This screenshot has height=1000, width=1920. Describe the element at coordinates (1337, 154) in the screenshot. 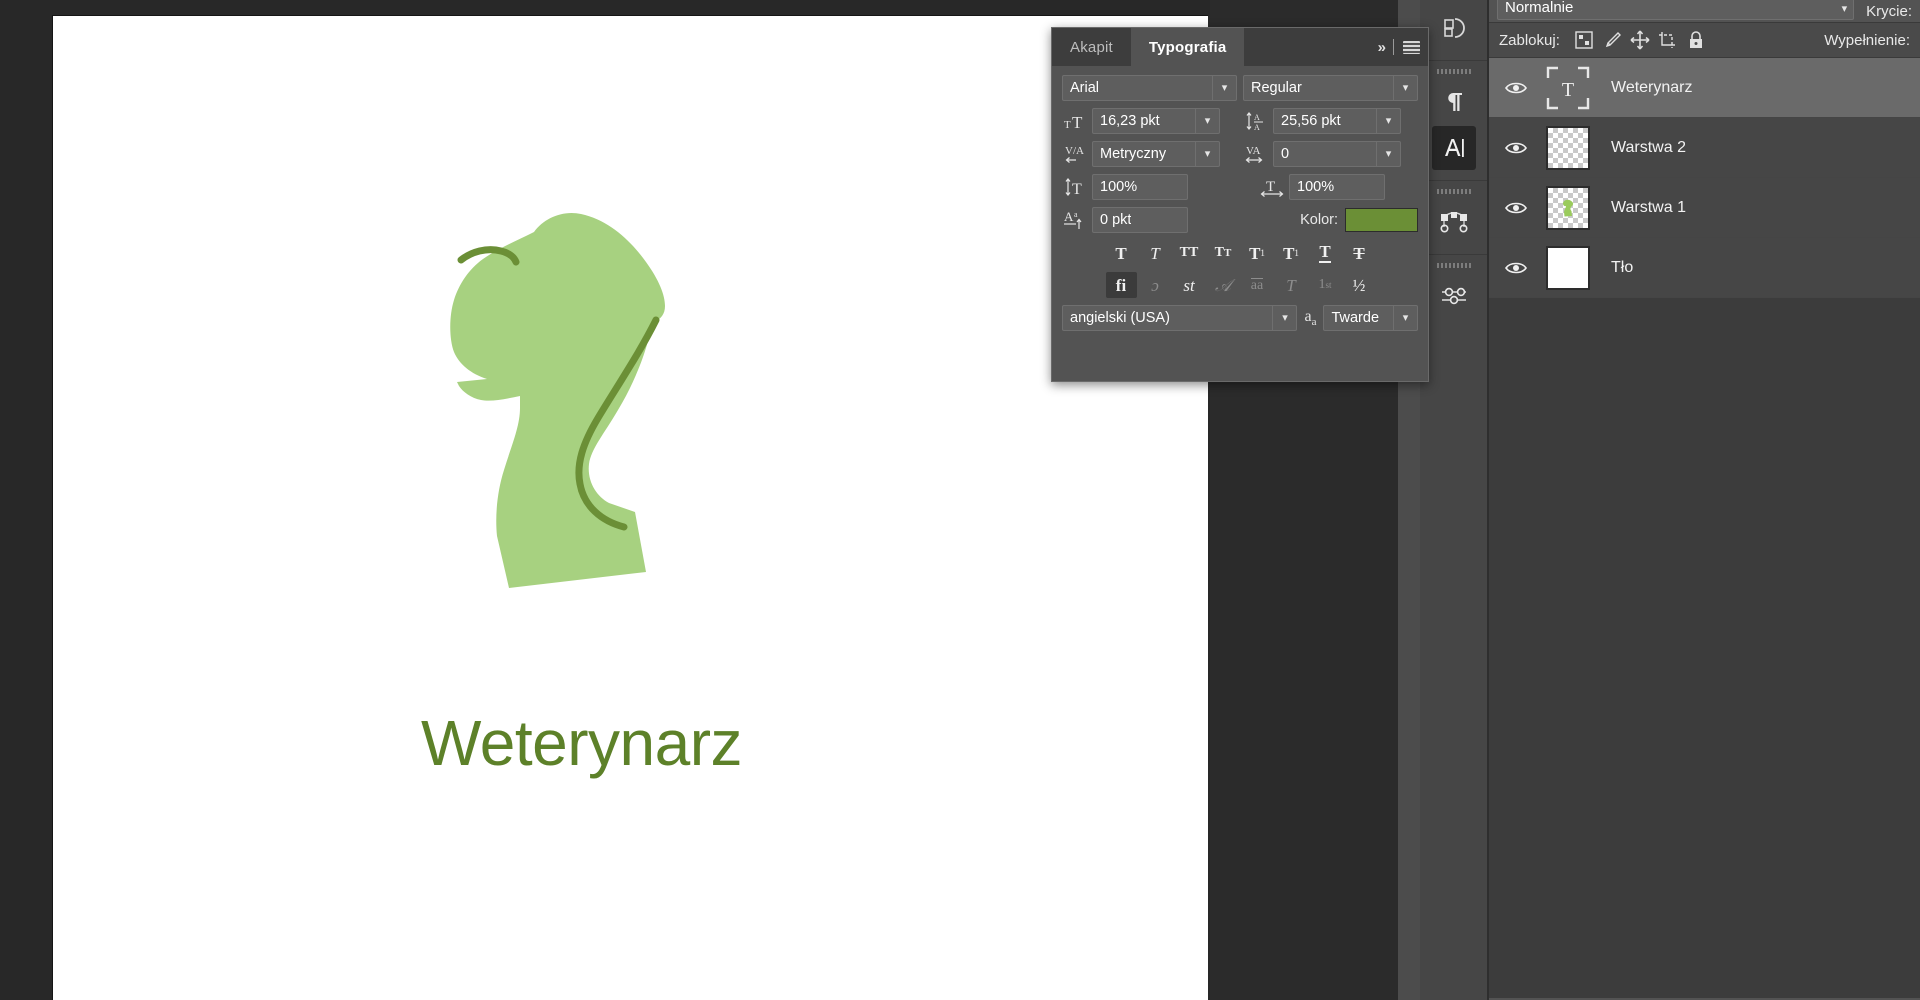

I see `tracking-field: 0 ▾` at that location.